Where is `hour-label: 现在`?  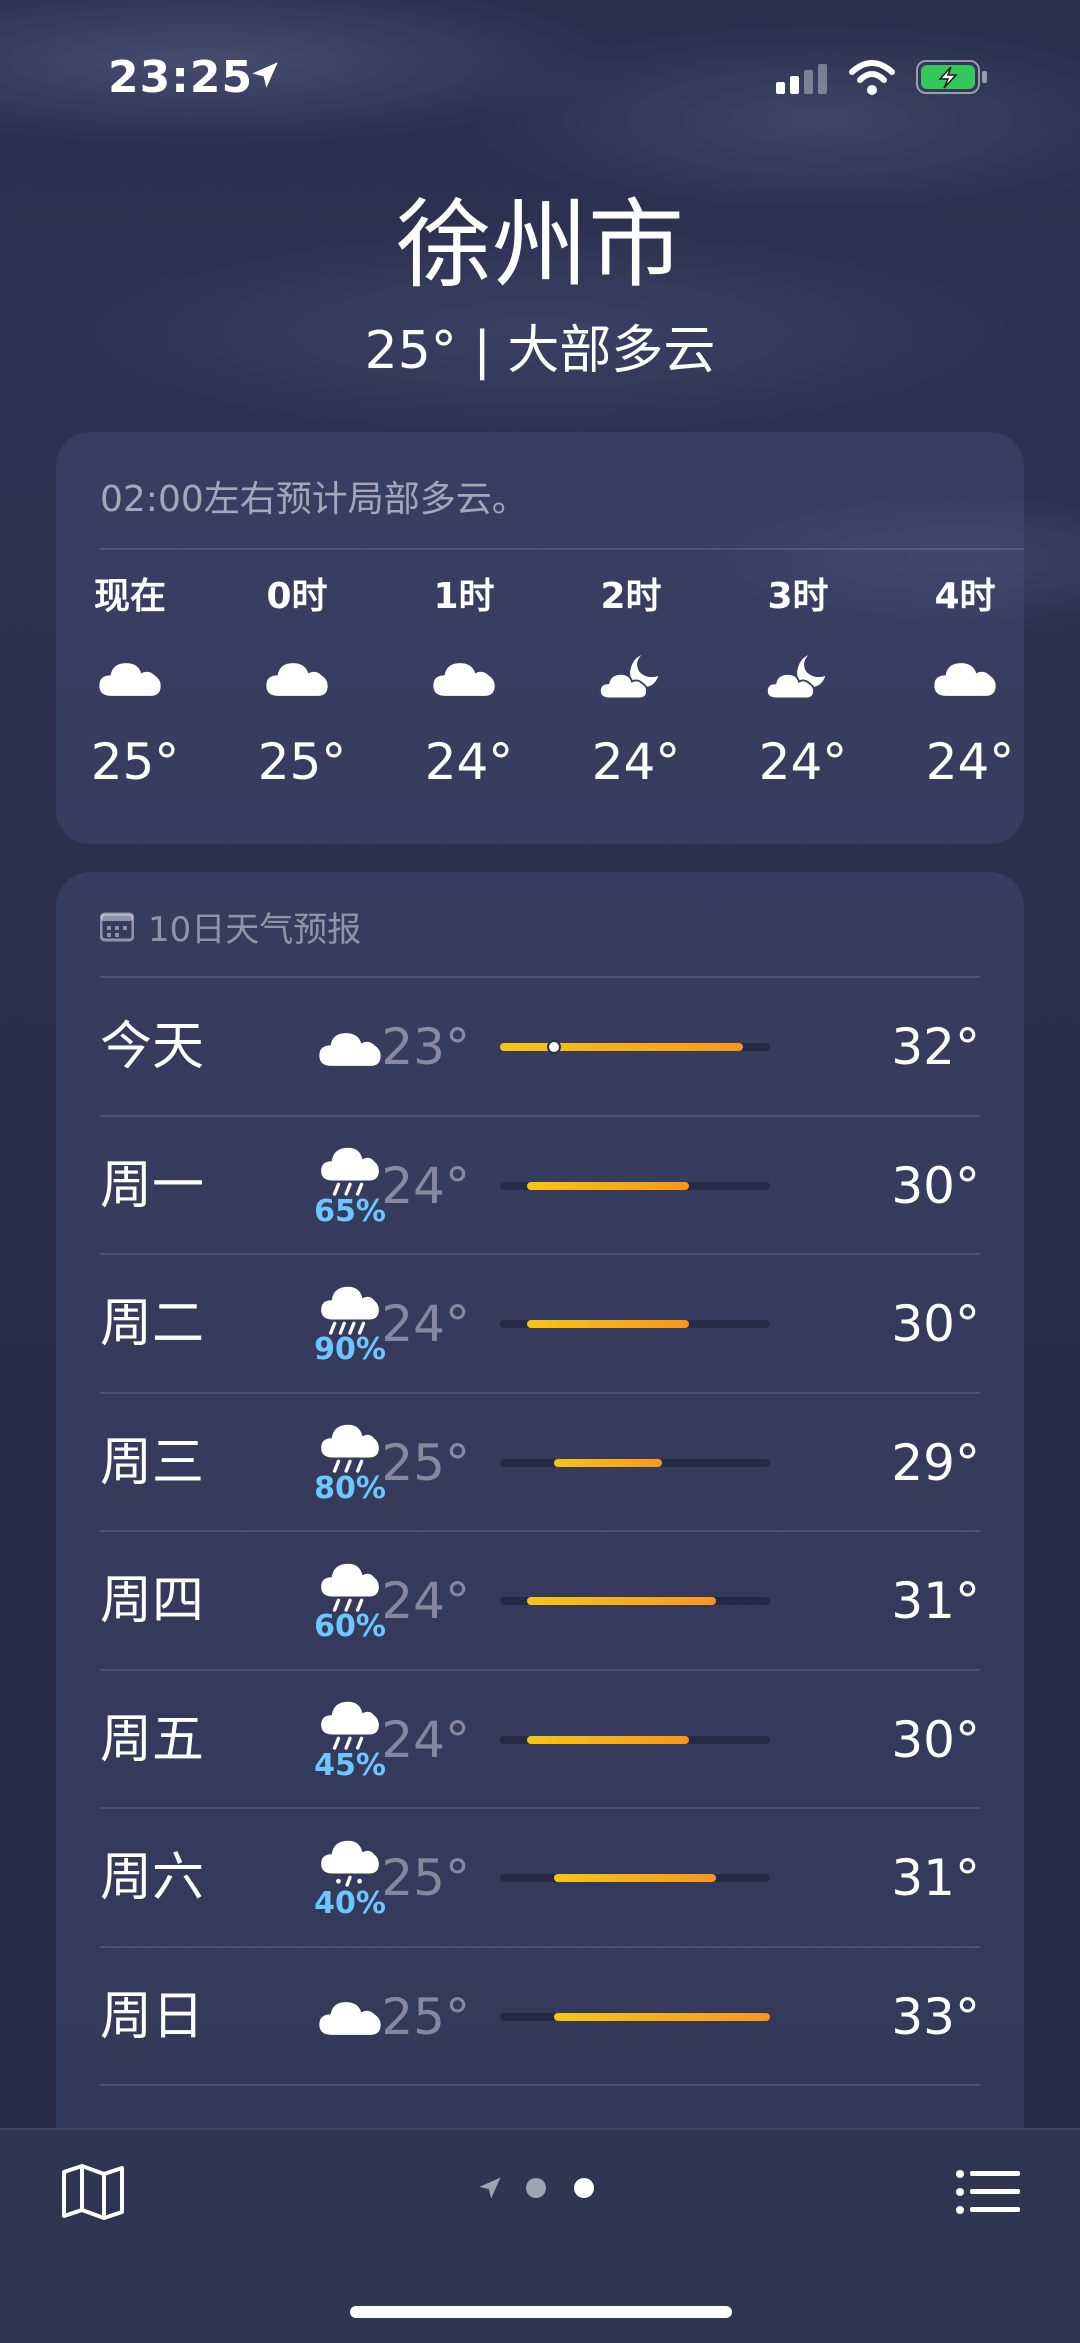
hour-label: 现在 is located at coordinates (129, 596).